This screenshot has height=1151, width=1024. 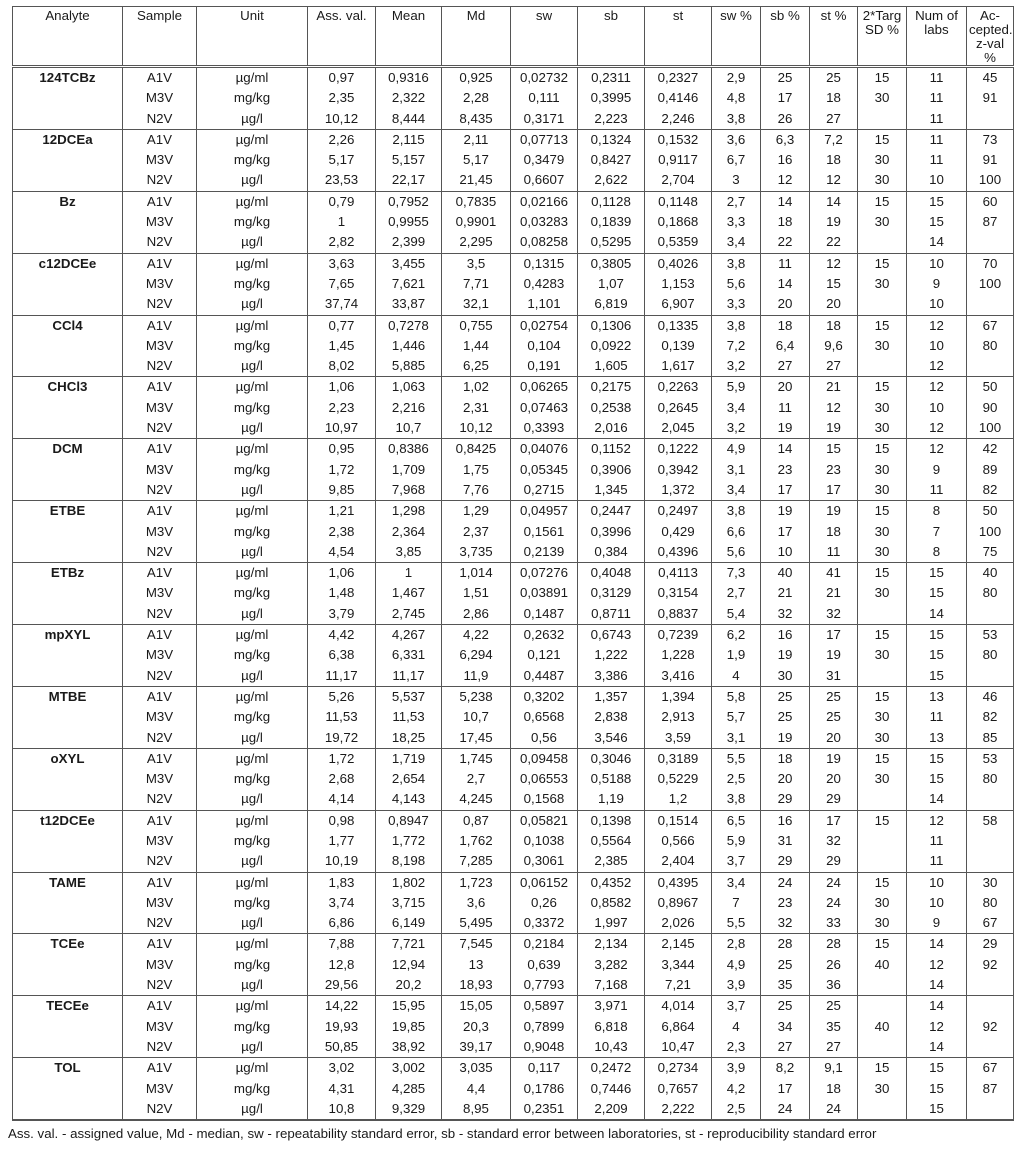 I want to click on table-cell: 0,9316, so click(x=408, y=77).